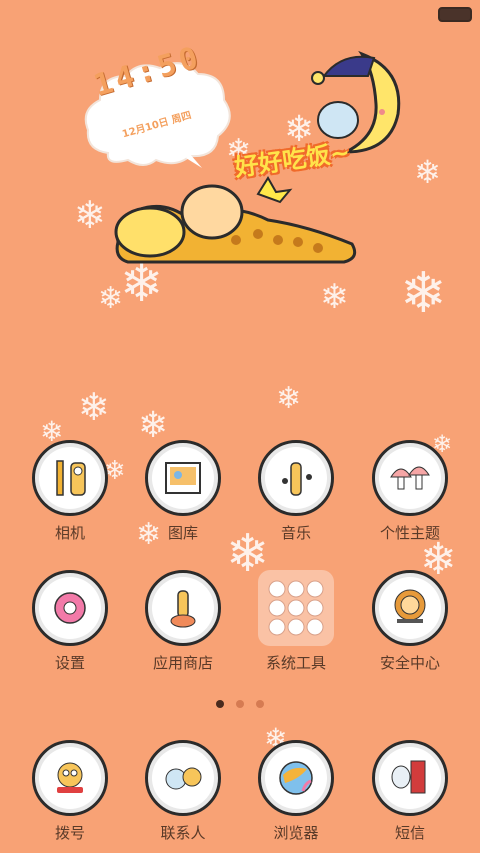  What do you see at coordinates (455, 14) in the screenshot?
I see `battery-icon` at bounding box center [455, 14].